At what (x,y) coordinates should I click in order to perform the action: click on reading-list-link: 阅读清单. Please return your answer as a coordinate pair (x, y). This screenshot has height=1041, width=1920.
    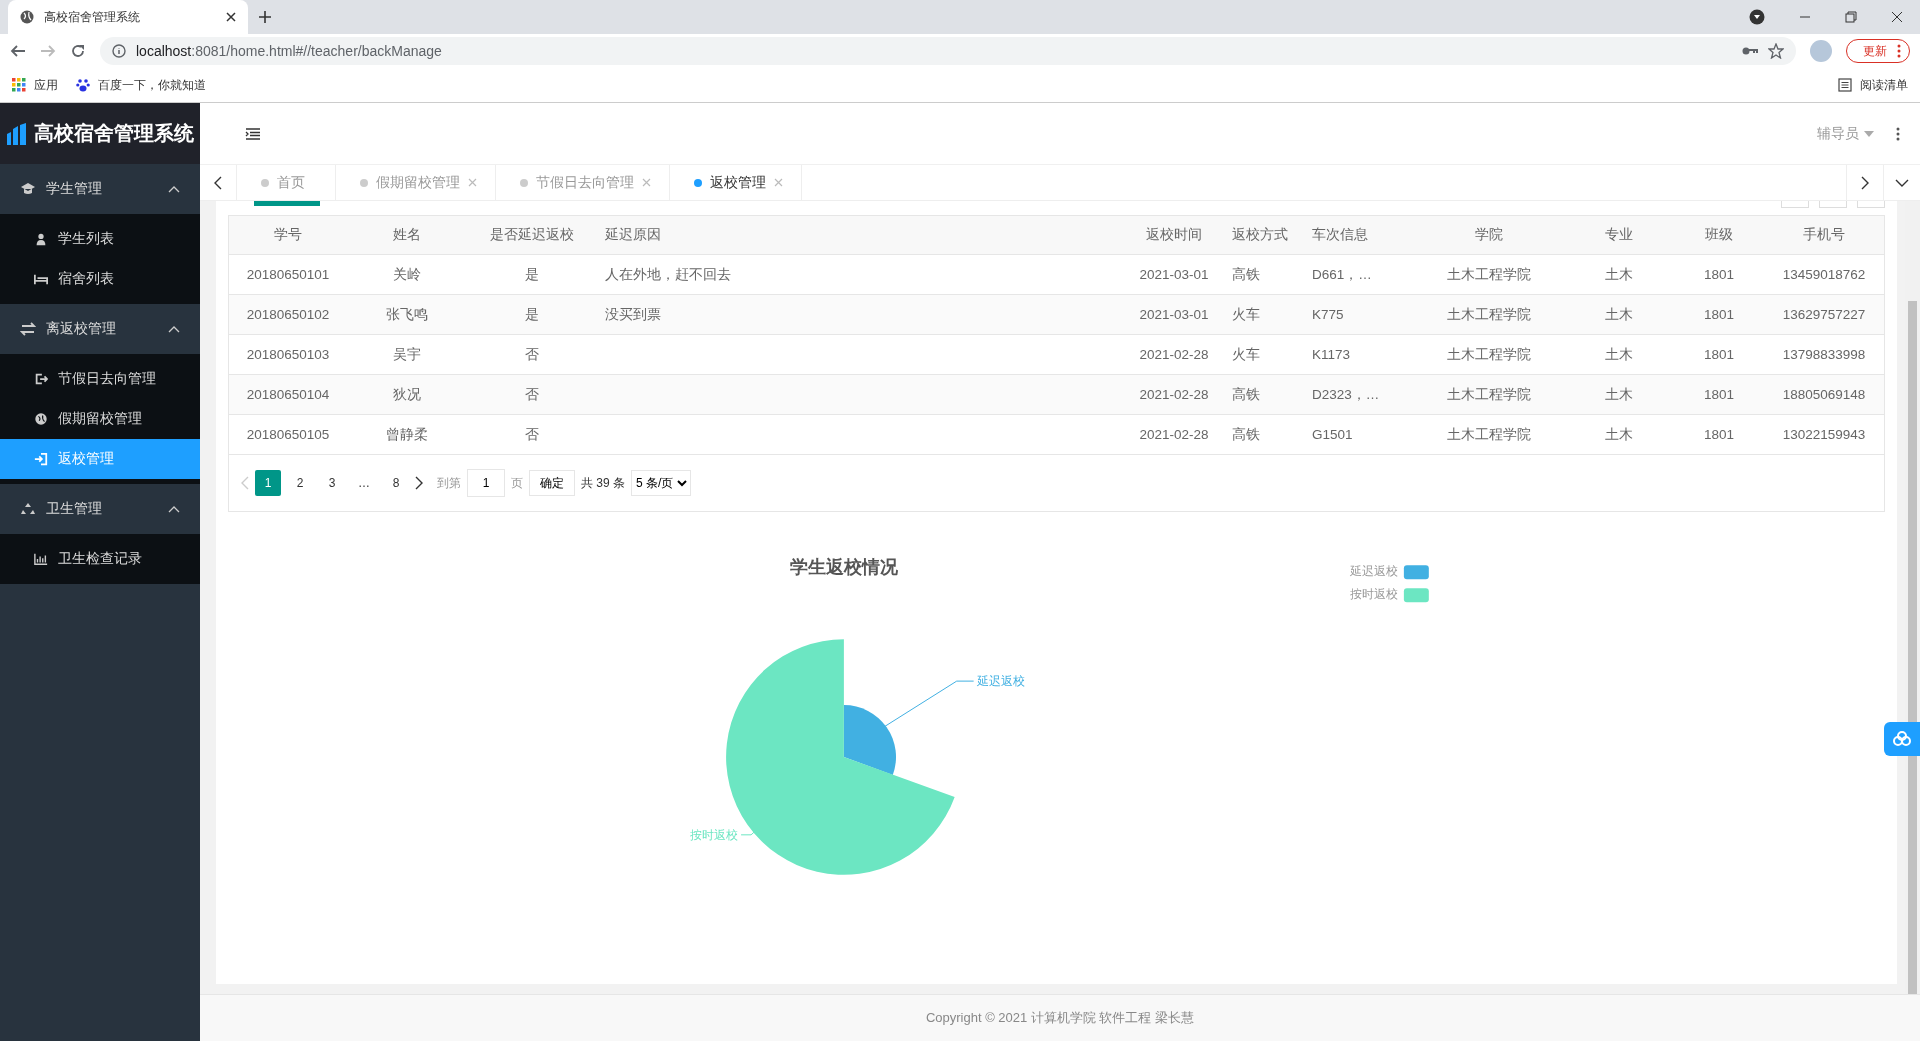
    Looking at the image, I should click on (1884, 85).